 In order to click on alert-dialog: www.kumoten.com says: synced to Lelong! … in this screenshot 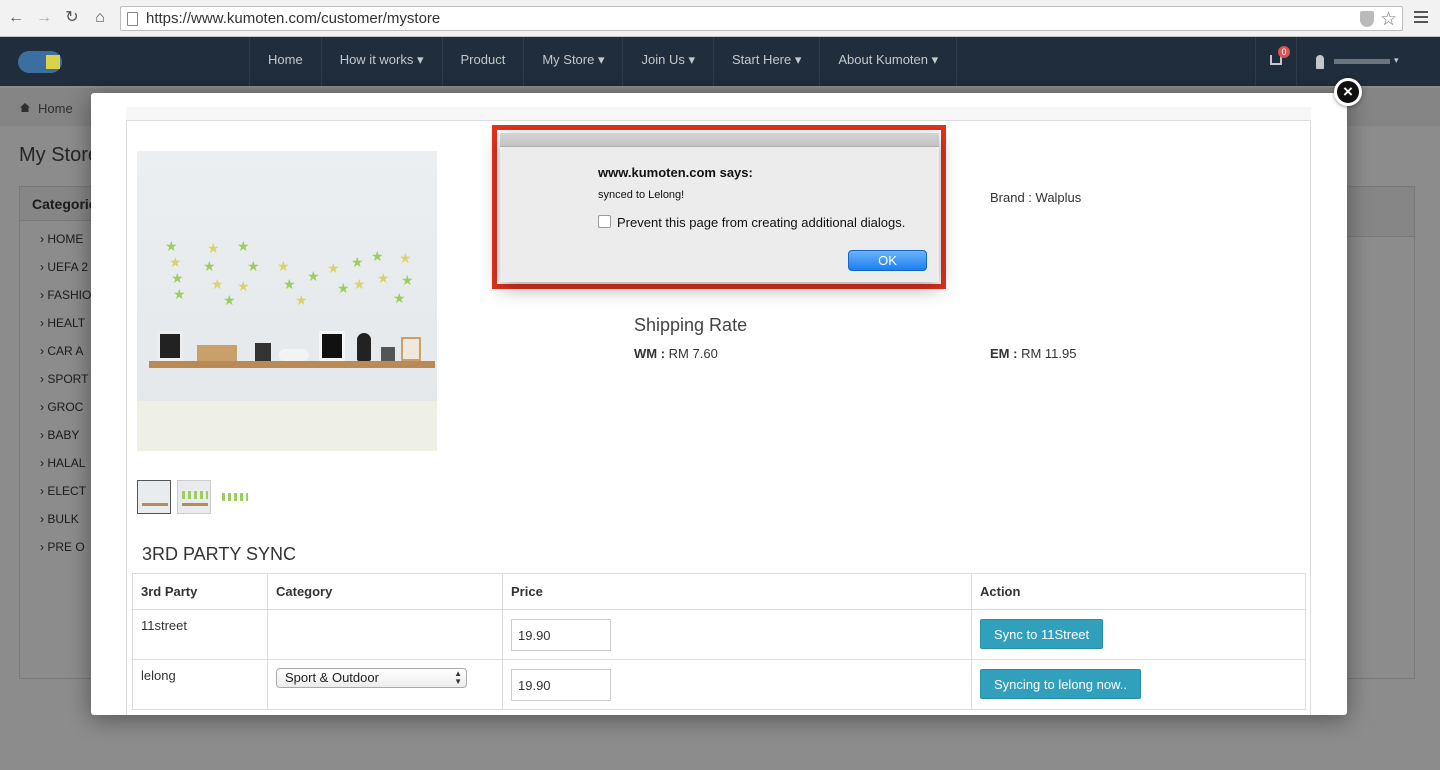, I will do `click(719, 207)`.